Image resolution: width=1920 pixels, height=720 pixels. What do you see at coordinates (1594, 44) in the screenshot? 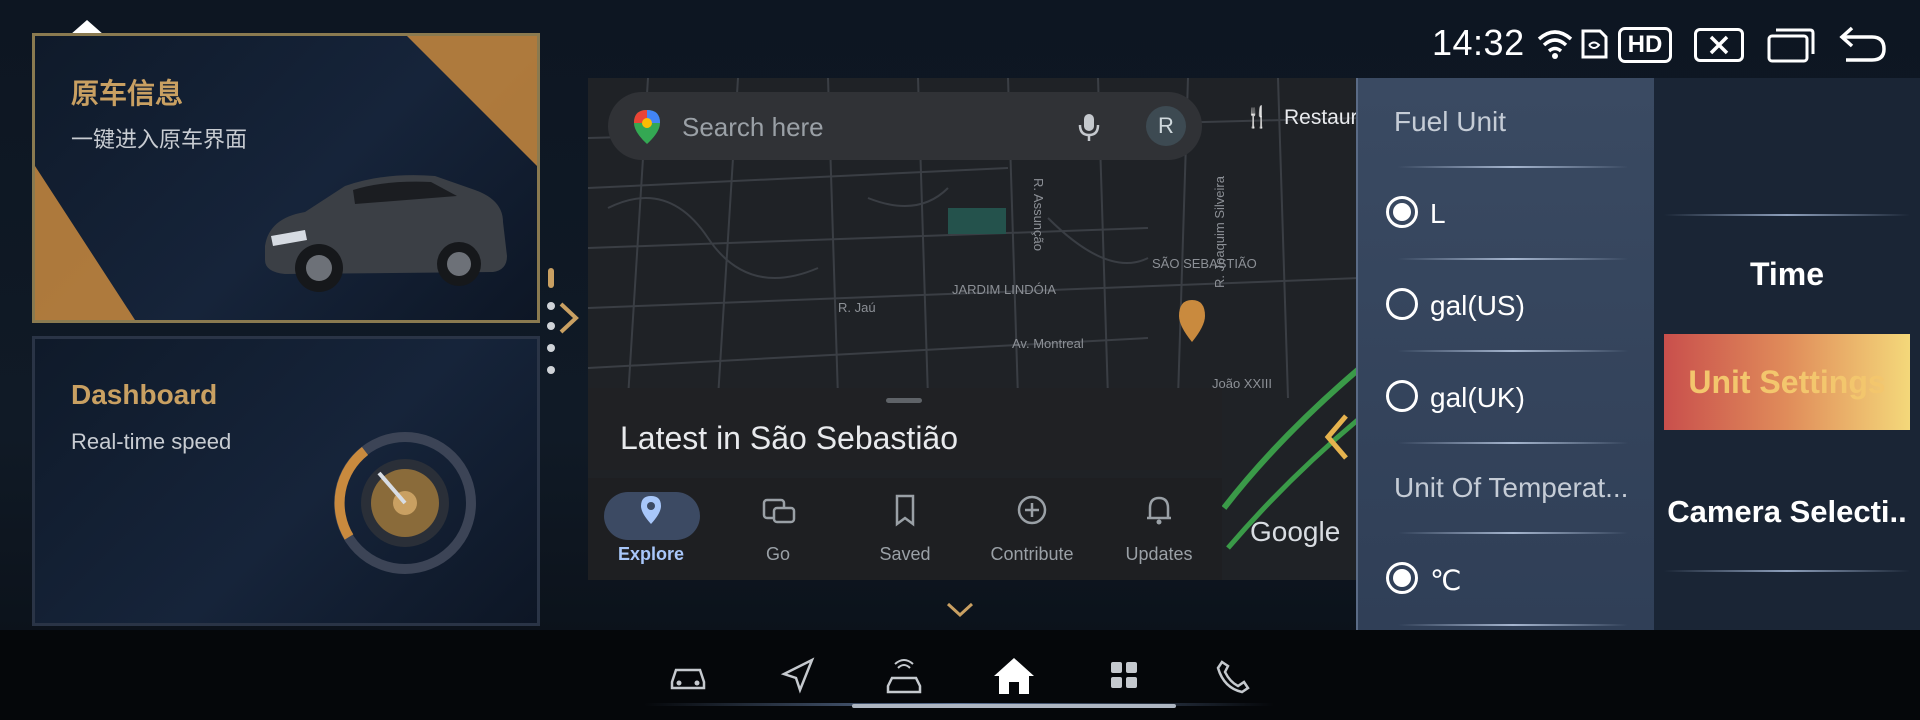
I see `sd-card-icon` at bounding box center [1594, 44].